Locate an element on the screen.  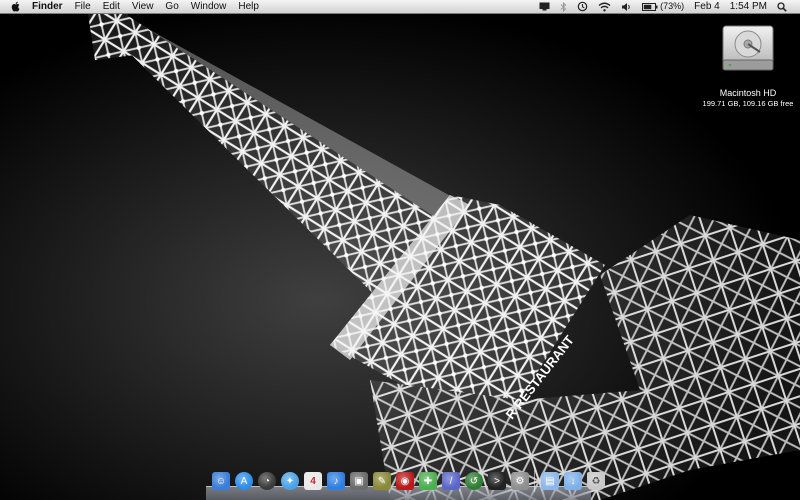
safari-icon: ✦ is located at coordinates (290, 481).